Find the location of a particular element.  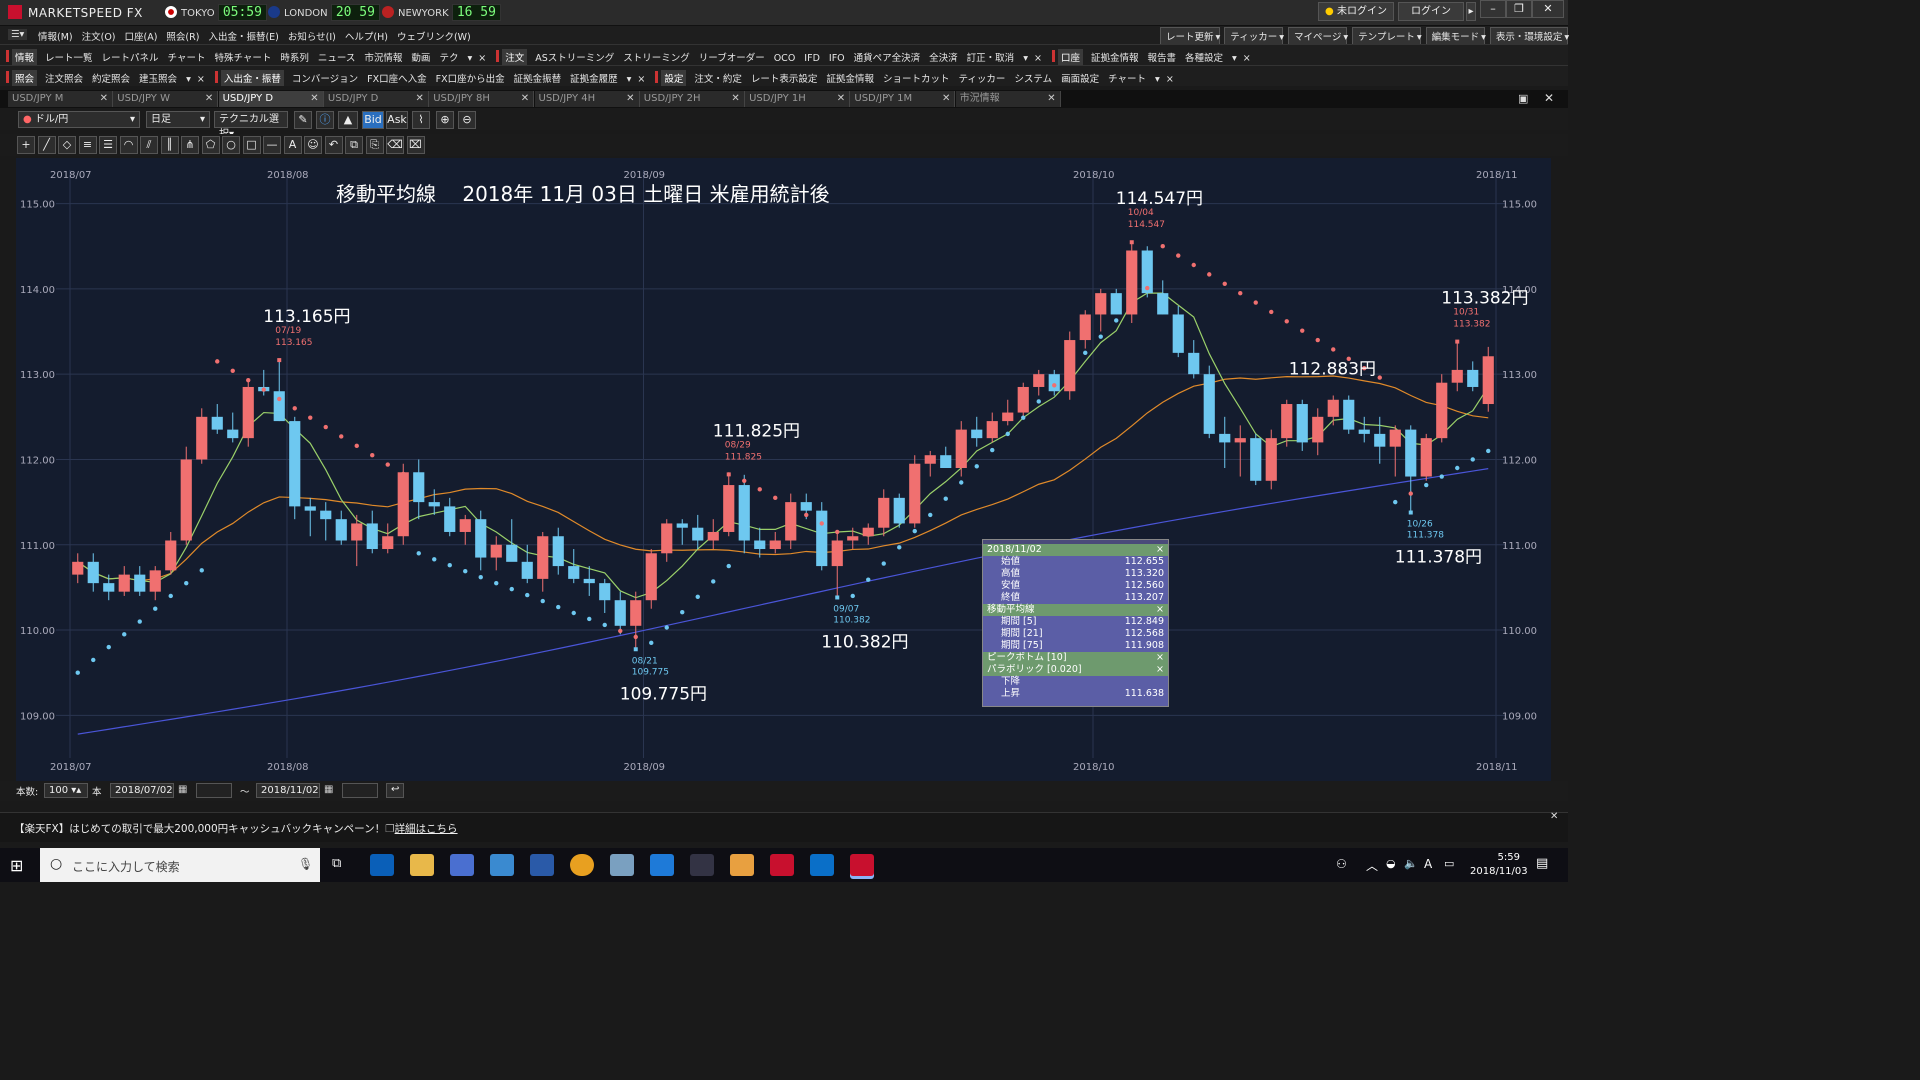

rectangle-icon: □ is located at coordinates (251, 145).